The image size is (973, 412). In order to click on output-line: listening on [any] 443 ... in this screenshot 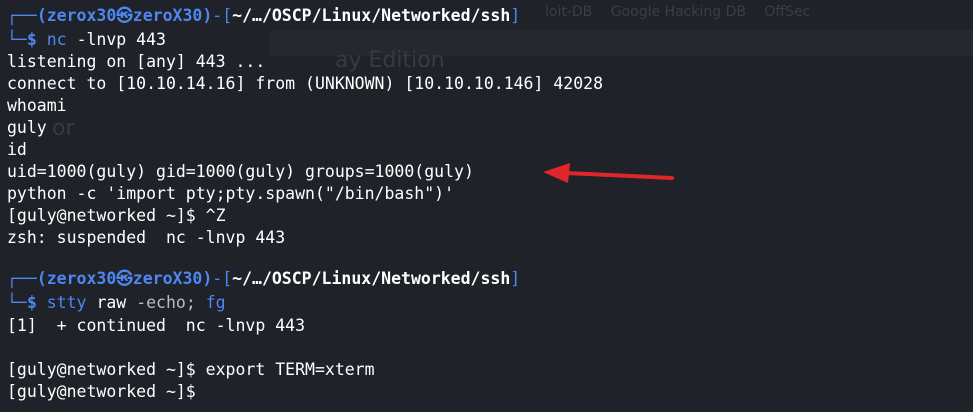, I will do `click(136, 61)`.